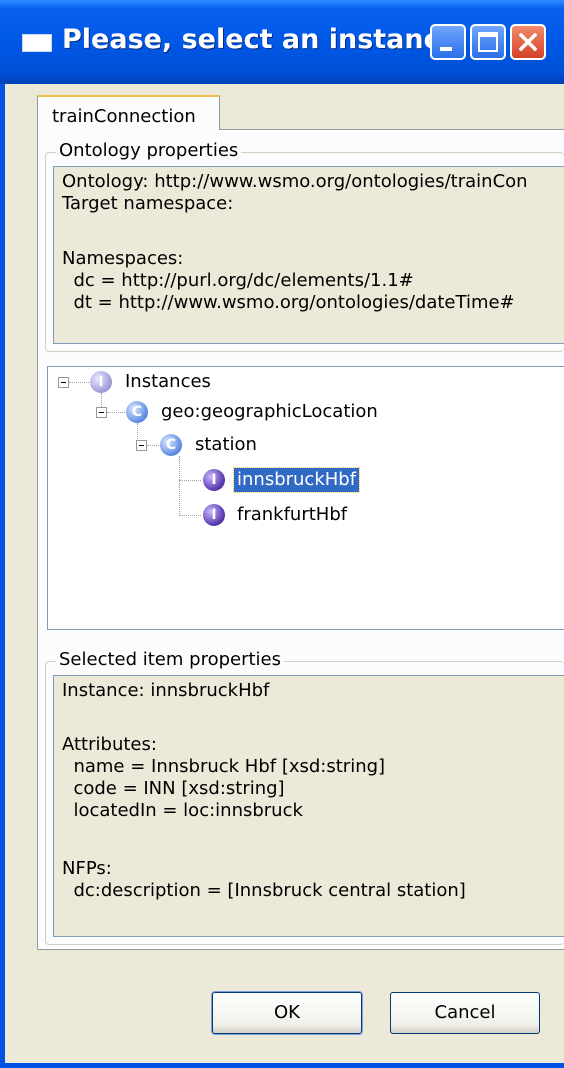 This screenshot has width=564, height=1068. I want to click on property-line: name = Innsbruck Hbf [xsd:string], so click(224, 766).